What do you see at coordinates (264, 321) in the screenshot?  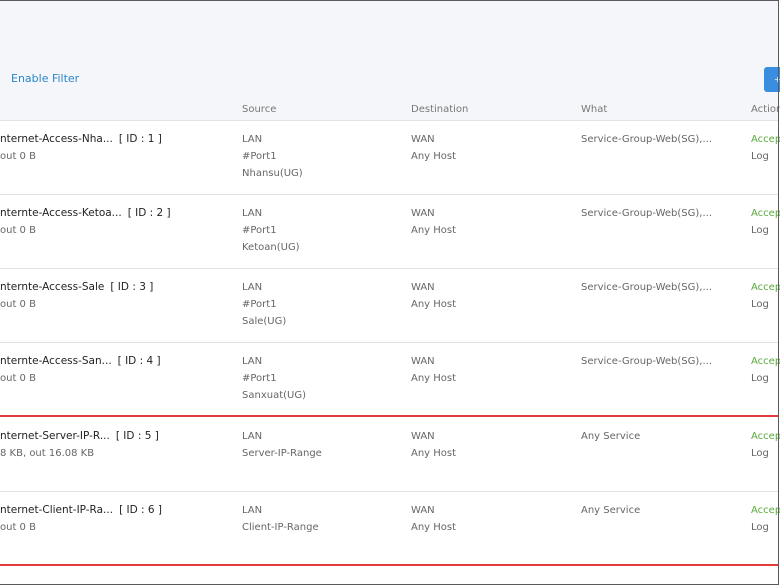 I see `rule-source-item: Sale(UG)` at bounding box center [264, 321].